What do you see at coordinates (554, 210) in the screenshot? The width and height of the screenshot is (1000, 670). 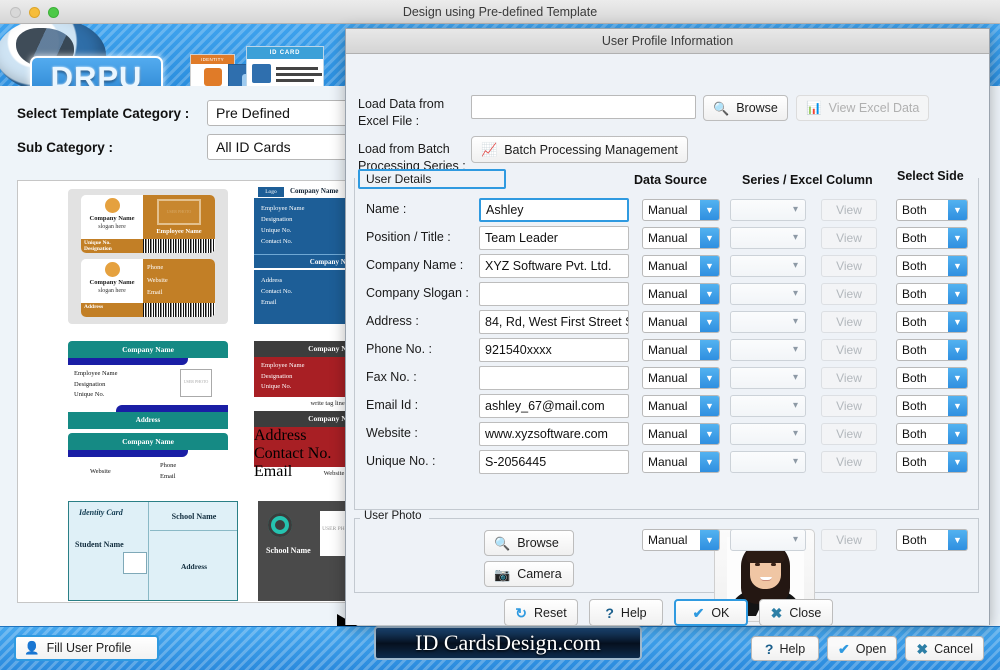 I see `input-name: Ashley` at bounding box center [554, 210].